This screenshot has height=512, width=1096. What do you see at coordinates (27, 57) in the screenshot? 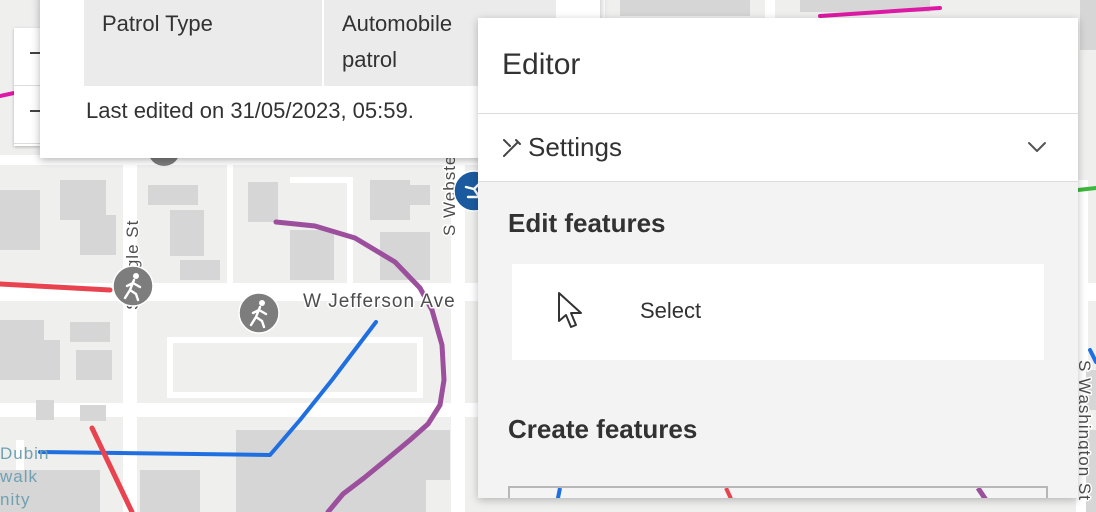
I see `zoom-in-button` at bounding box center [27, 57].